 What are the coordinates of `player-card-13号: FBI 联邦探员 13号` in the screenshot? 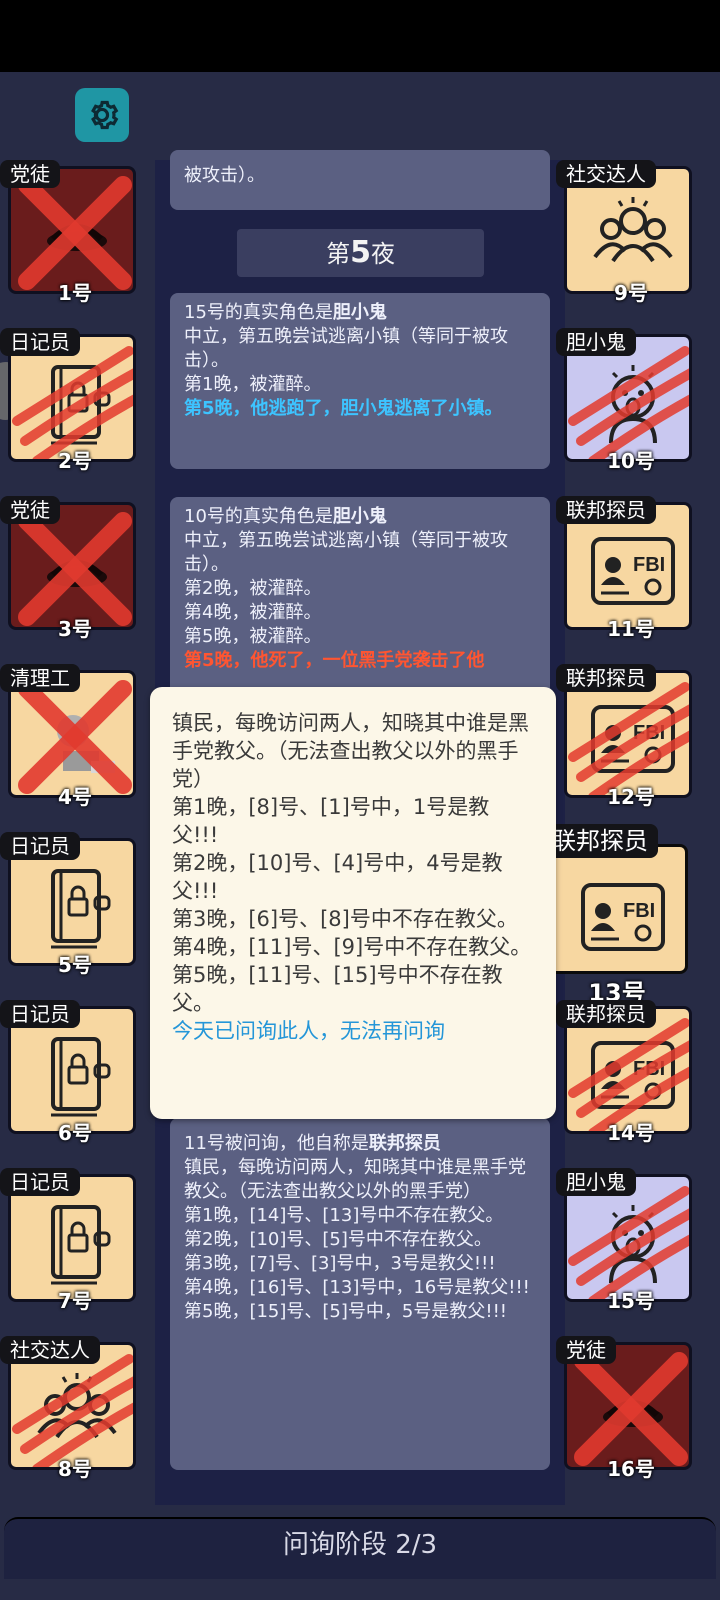 It's located at (625, 915).